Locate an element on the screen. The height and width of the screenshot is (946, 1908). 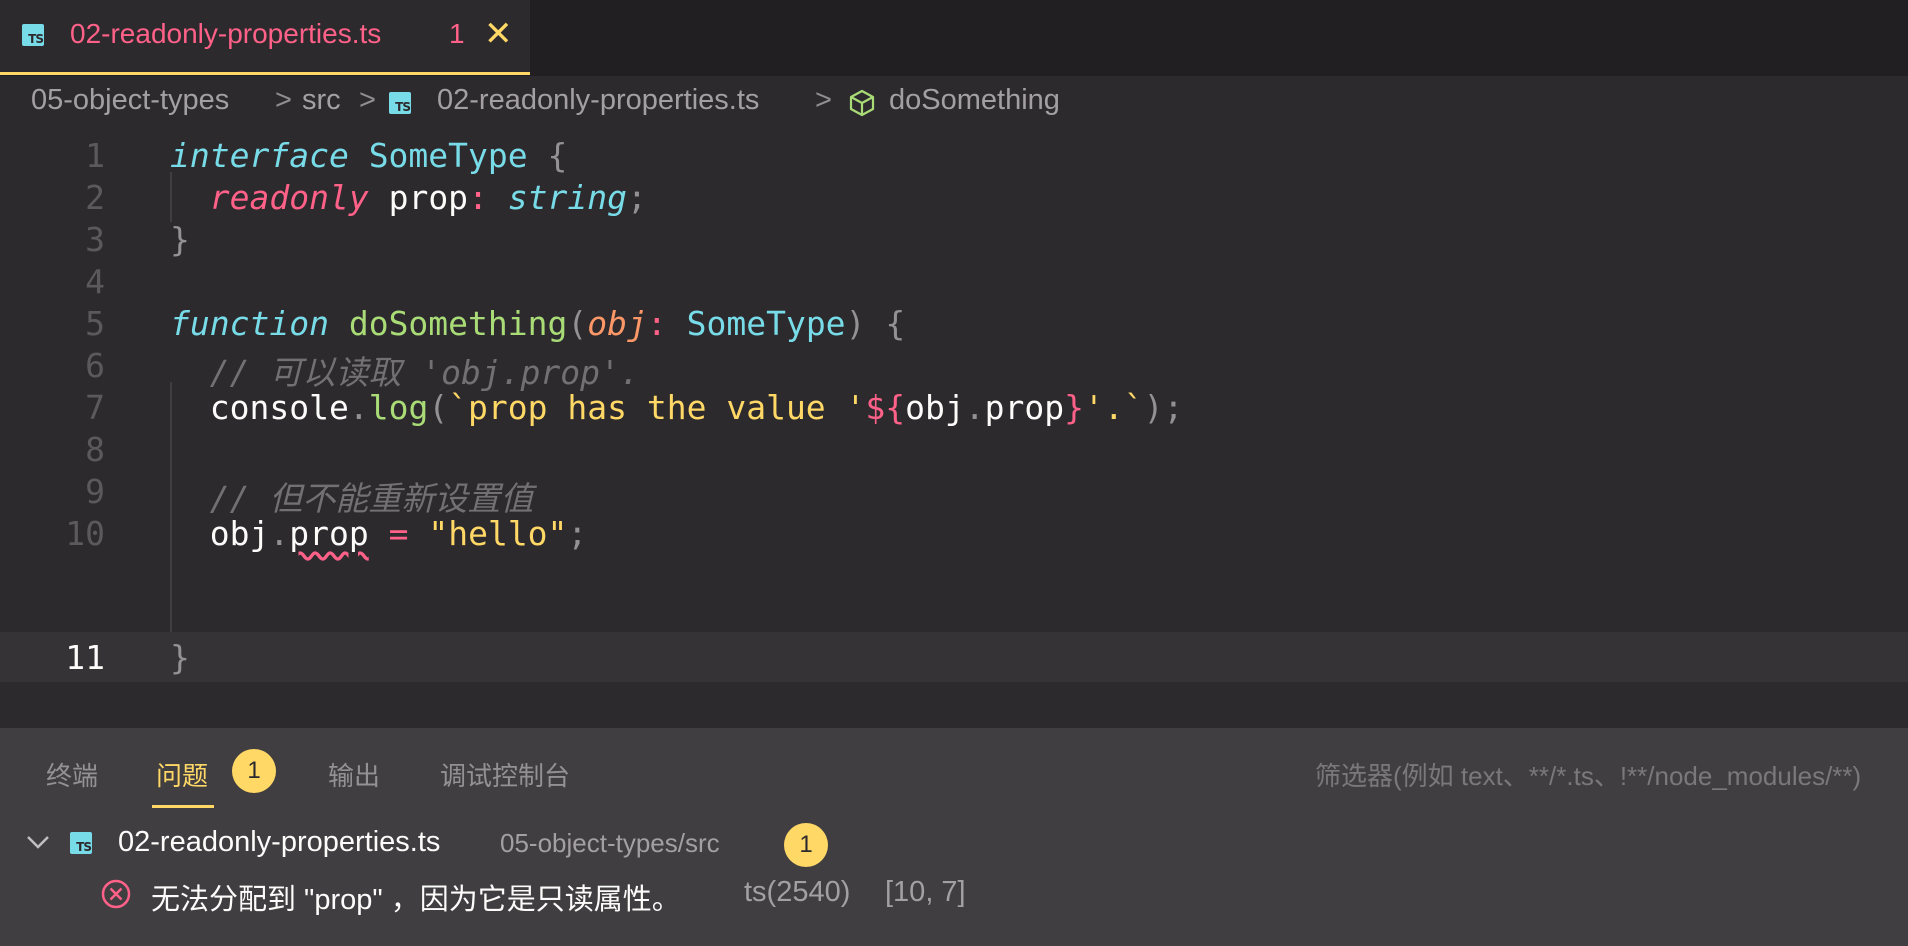
line-number: 3 is located at coordinates (95, 239).